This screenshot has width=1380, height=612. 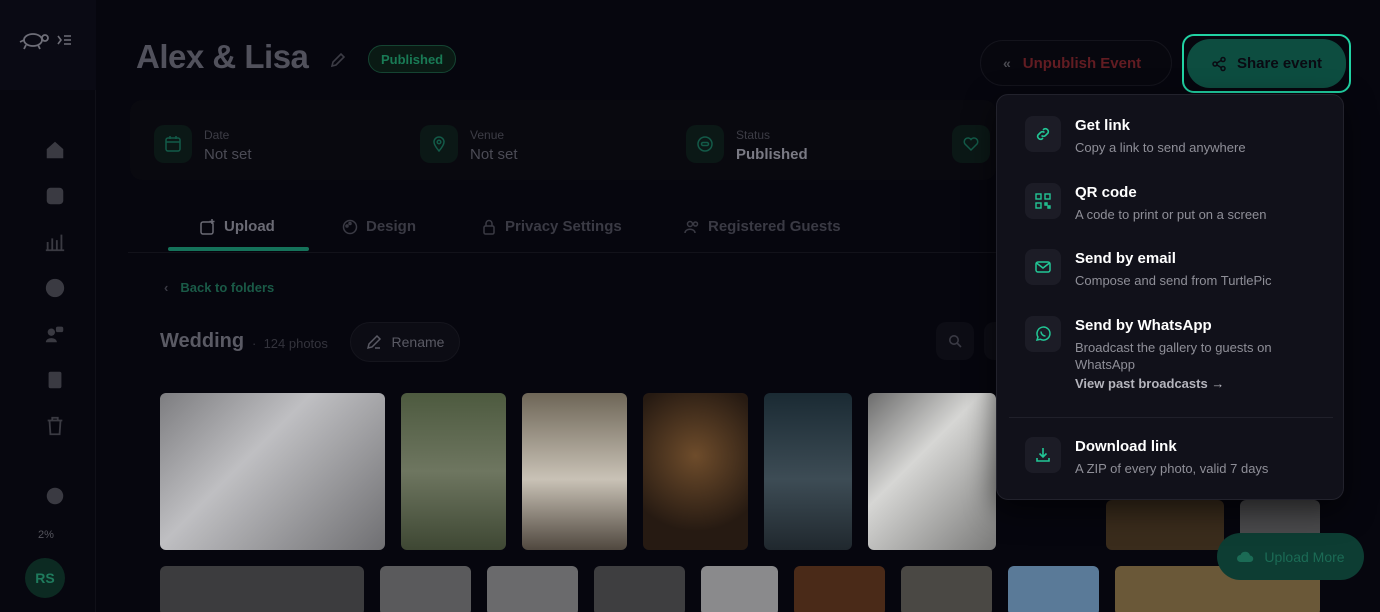 What do you see at coordinates (46, 535) in the screenshot?
I see `storage-percentage: 2%` at bounding box center [46, 535].